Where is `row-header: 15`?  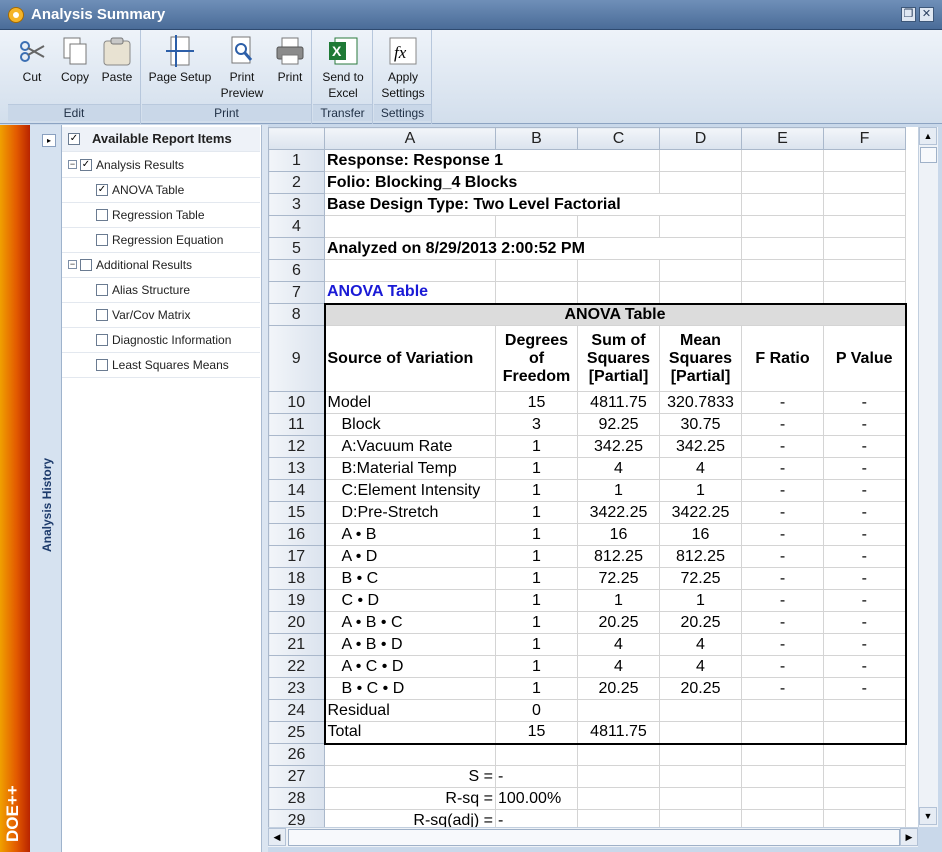
row-header: 15 is located at coordinates (296, 512).